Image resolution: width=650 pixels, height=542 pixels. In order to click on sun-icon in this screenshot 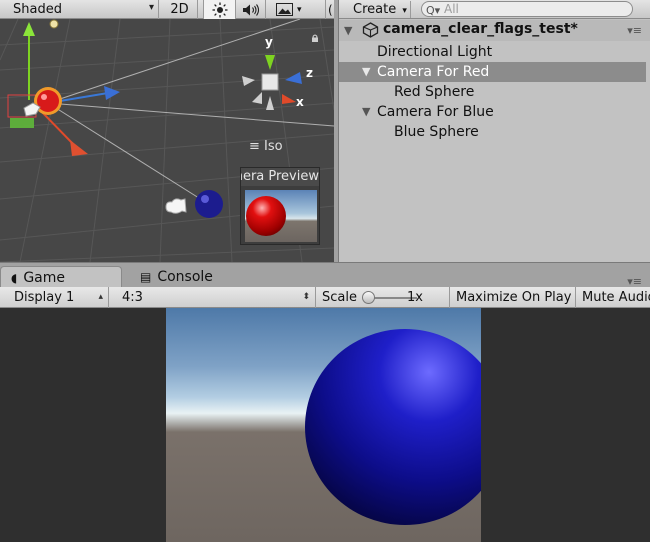, I will do `click(219, 9)`.